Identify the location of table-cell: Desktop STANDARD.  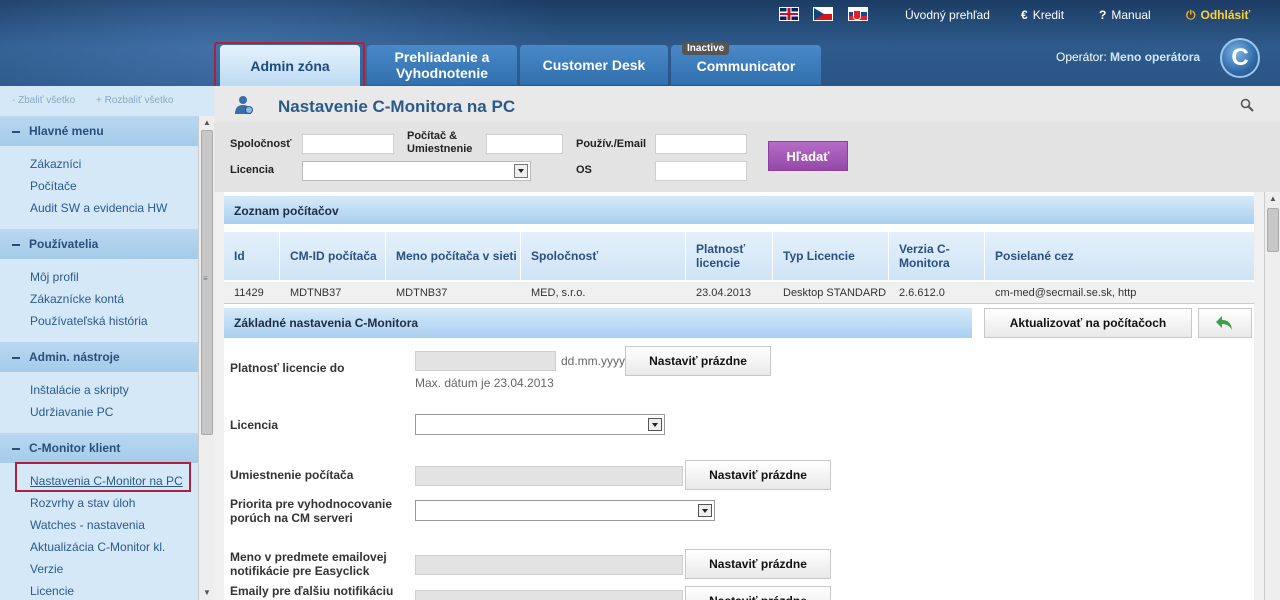
(835, 293).